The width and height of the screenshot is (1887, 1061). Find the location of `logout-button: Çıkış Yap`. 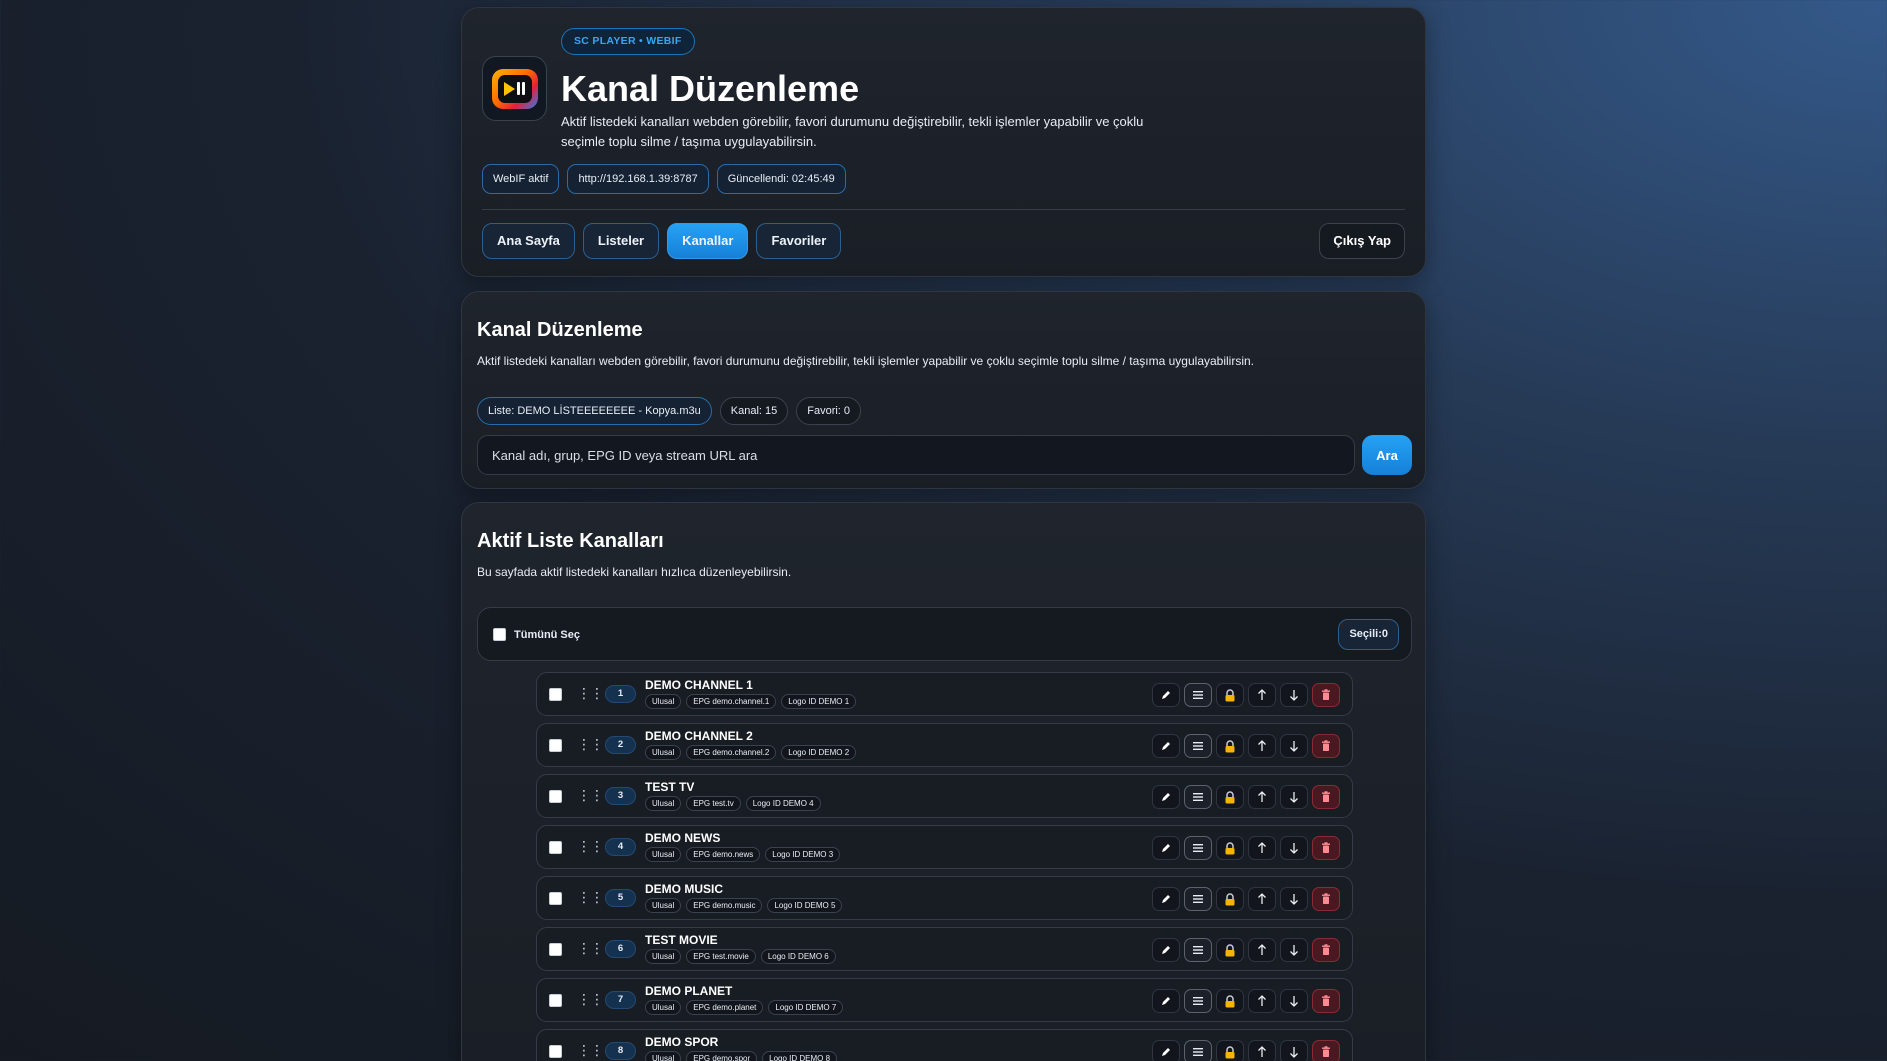

logout-button: Çıkış Yap is located at coordinates (1362, 241).